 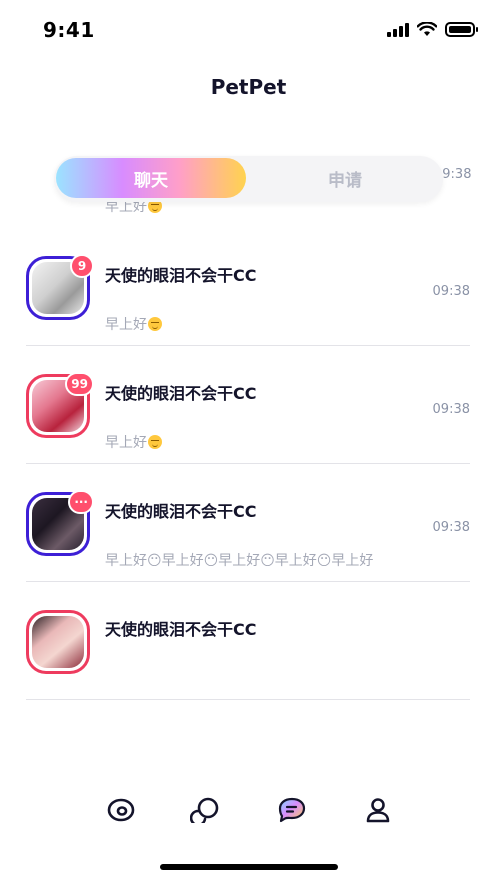 What do you see at coordinates (248, 405) in the screenshot?
I see `message-row: 99 天使的眼泪不会干CC 09:38 早上好` at bounding box center [248, 405].